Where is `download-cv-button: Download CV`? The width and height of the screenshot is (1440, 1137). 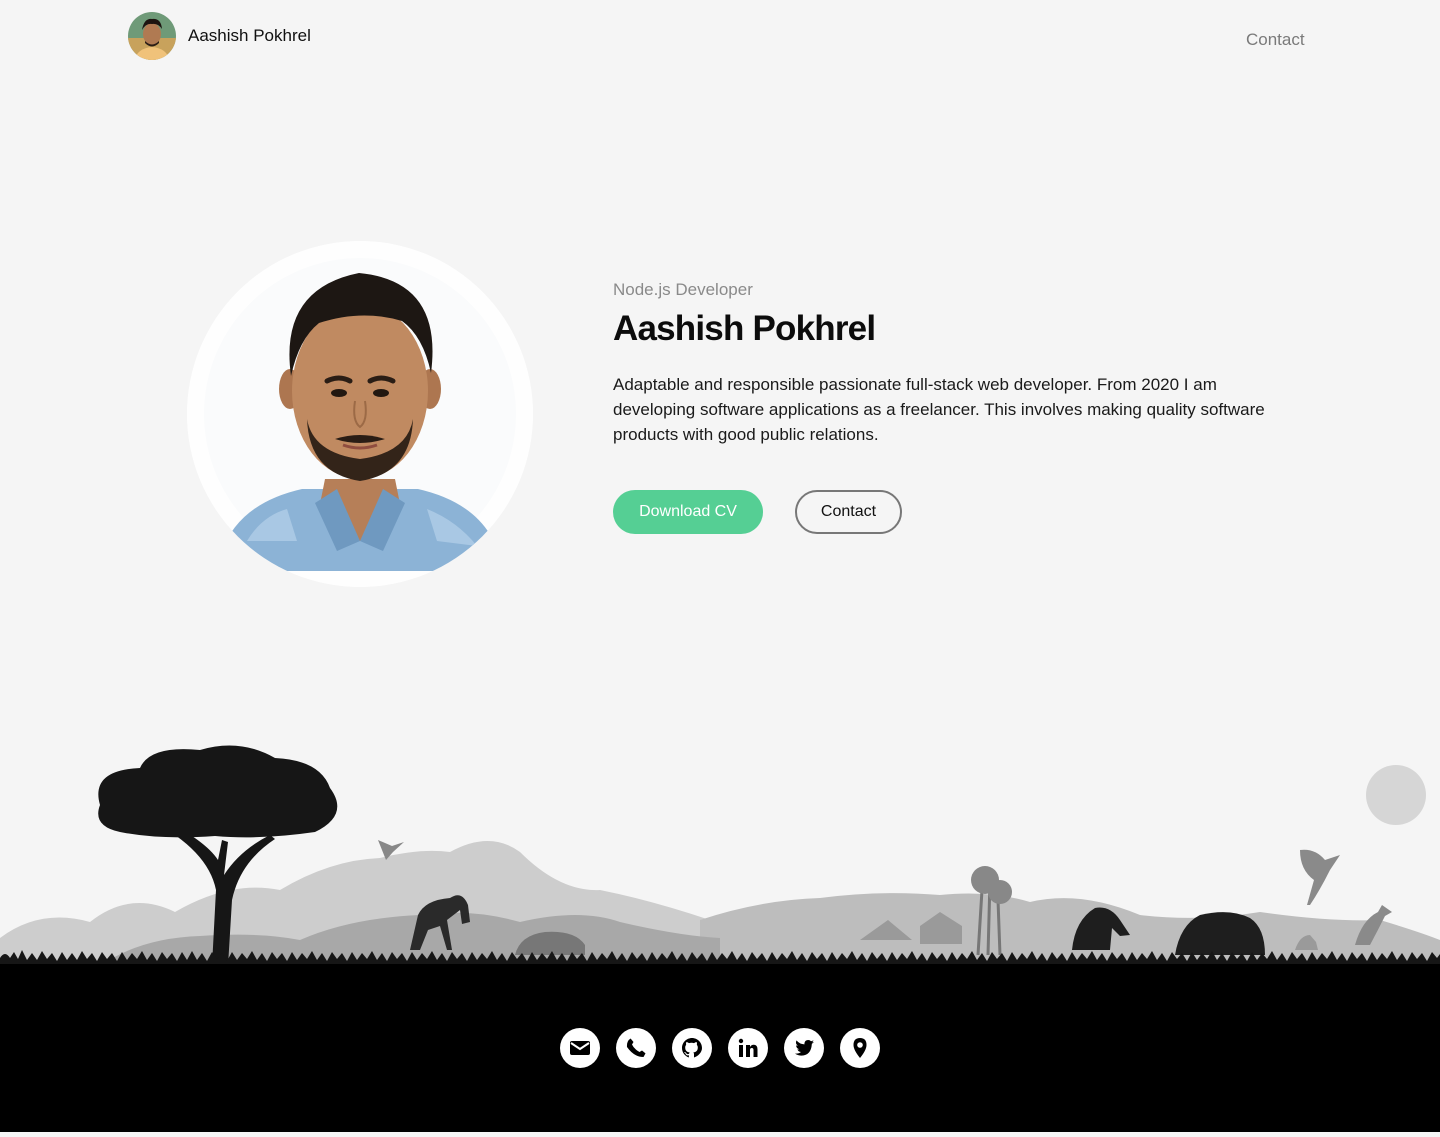
download-cv-button: Download CV is located at coordinates (688, 512).